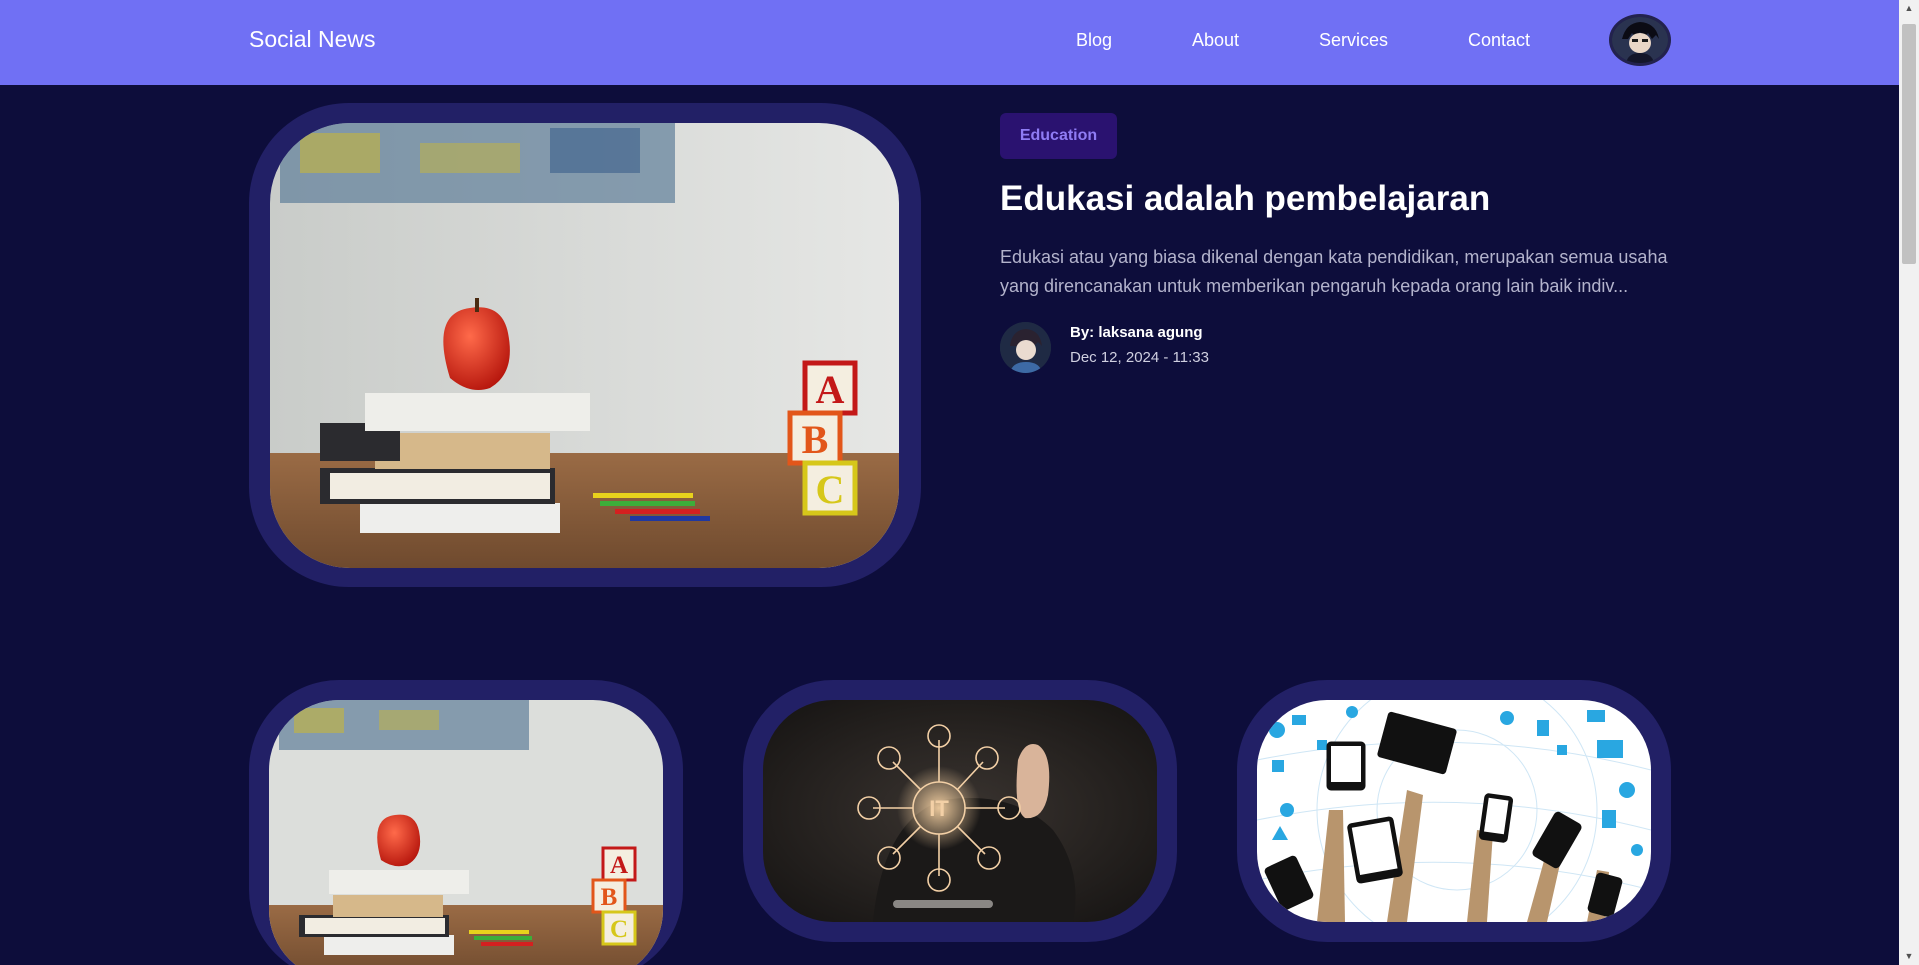  I want to click on featured-title: Edukasi adalah pembelajaran, so click(1245, 199).